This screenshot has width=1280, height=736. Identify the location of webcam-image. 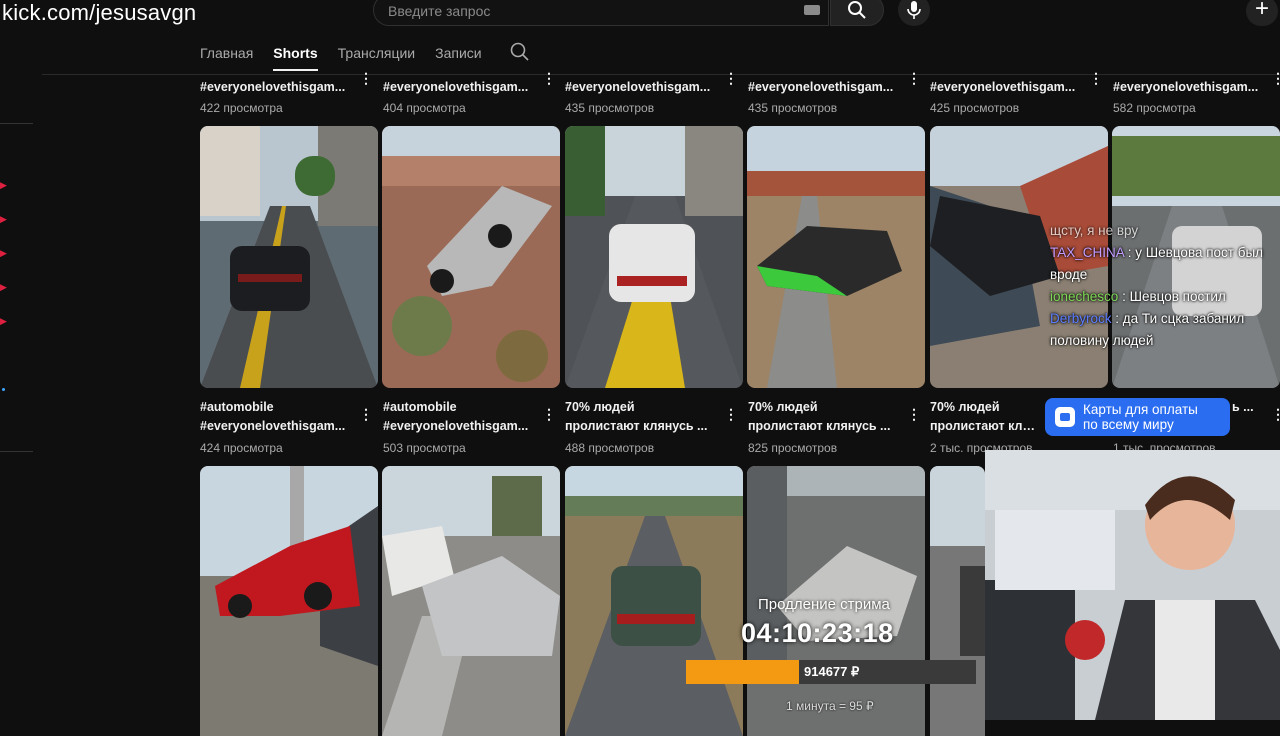
(1132, 585).